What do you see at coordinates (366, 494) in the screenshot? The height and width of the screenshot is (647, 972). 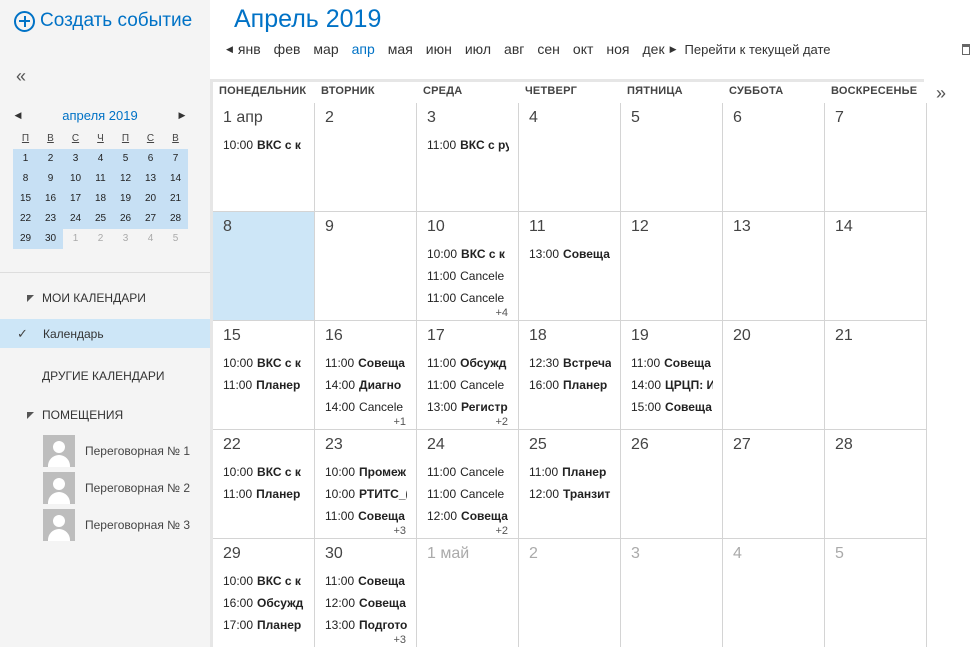 I see `calendar-event: 10:00 РТИТС_(` at bounding box center [366, 494].